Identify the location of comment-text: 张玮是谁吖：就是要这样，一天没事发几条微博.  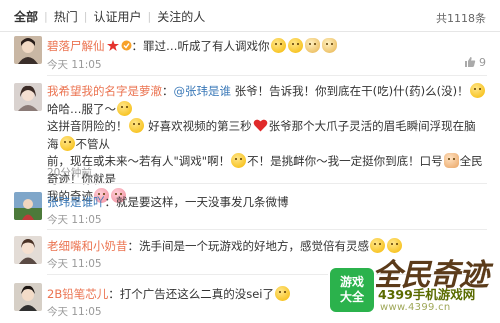
(267, 203).